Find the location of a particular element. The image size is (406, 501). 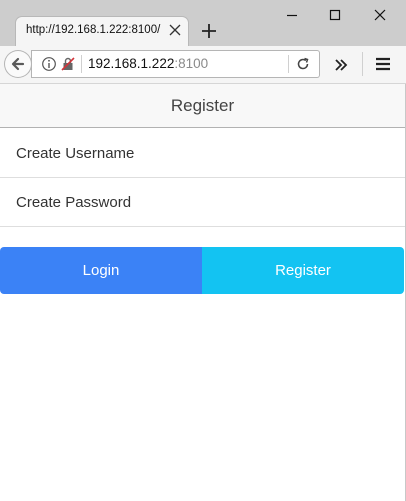

login-button: Login is located at coordinates (101, 270).